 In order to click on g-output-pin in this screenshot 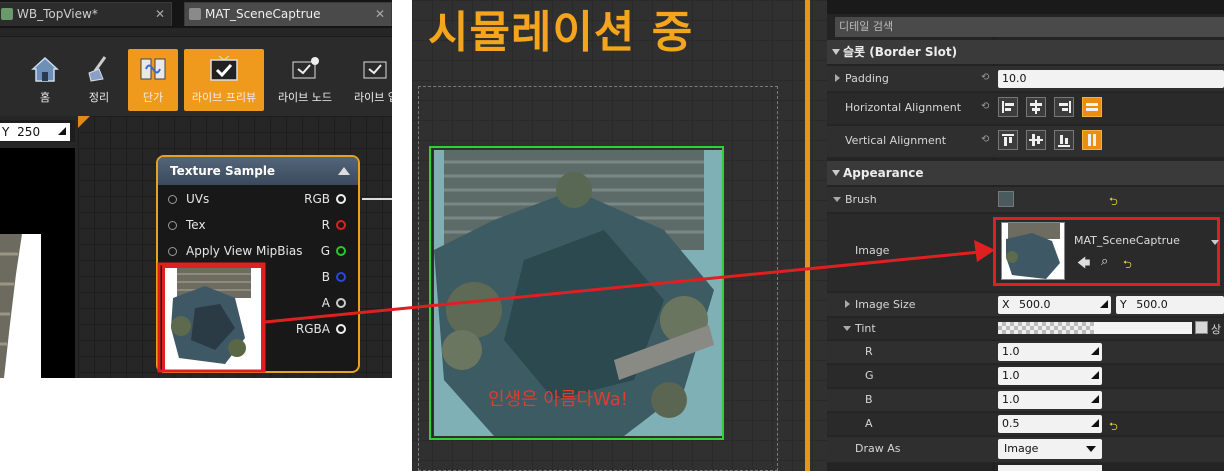, I will do `click(341, 251)`.